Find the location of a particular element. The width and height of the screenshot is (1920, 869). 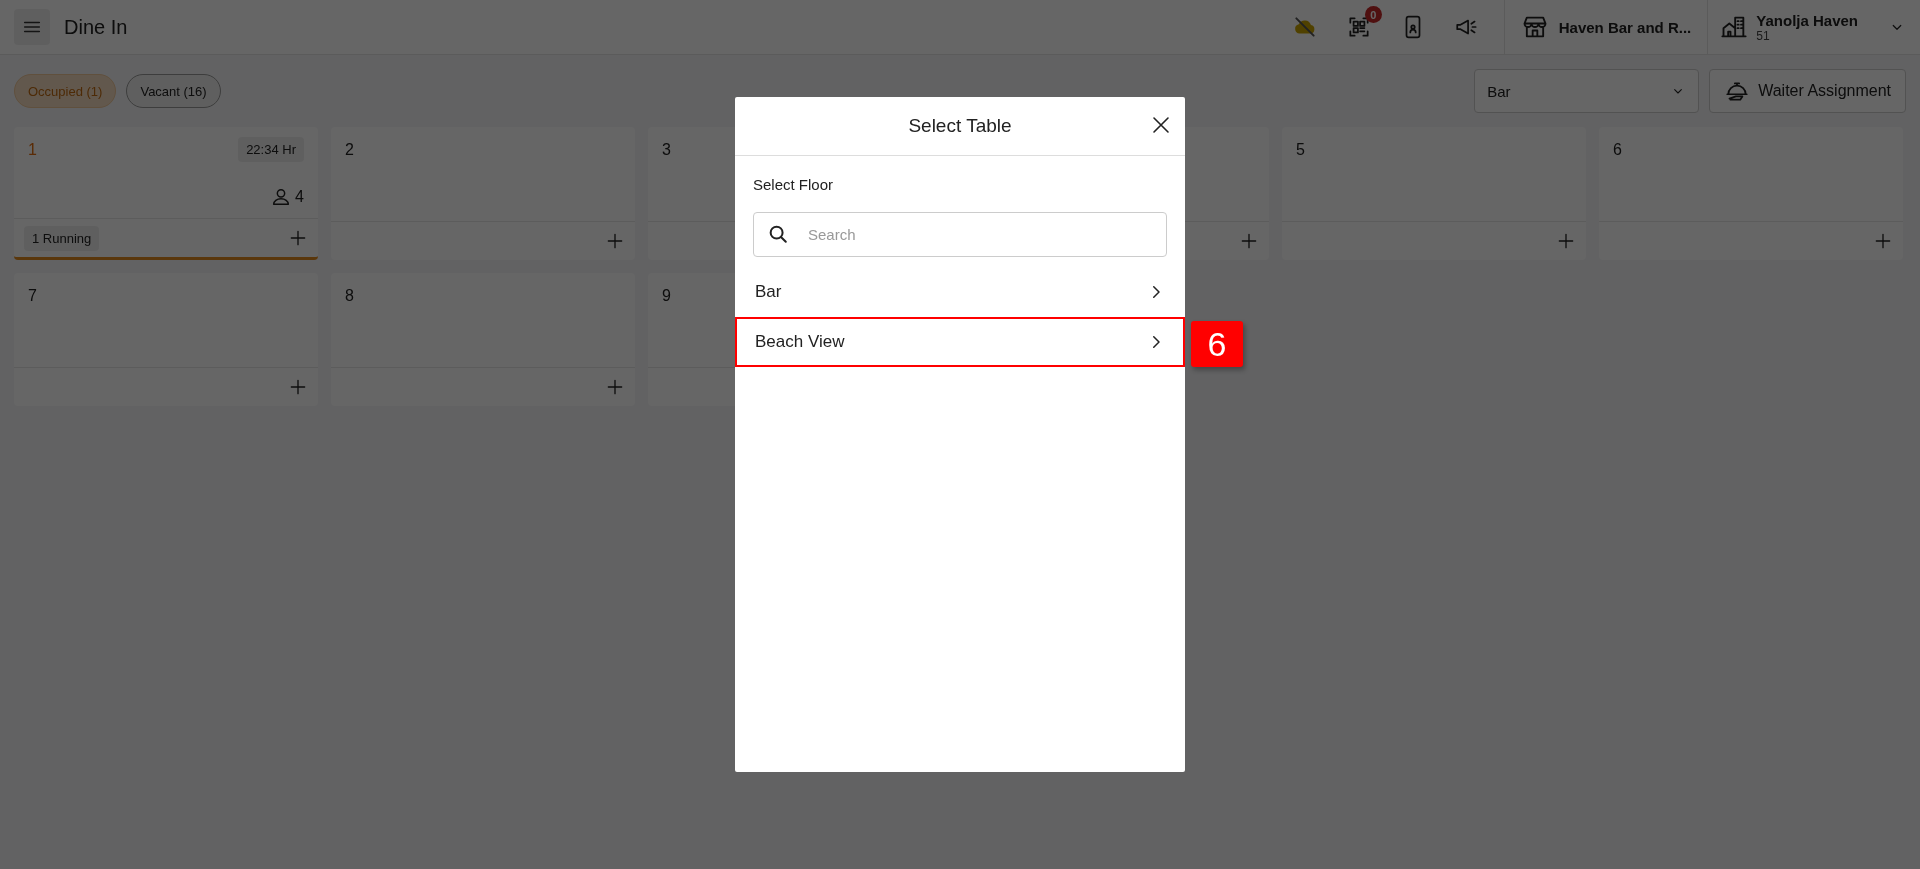

account-selector: Yanolja Haven 51 is located at coordinates (1814, 27).